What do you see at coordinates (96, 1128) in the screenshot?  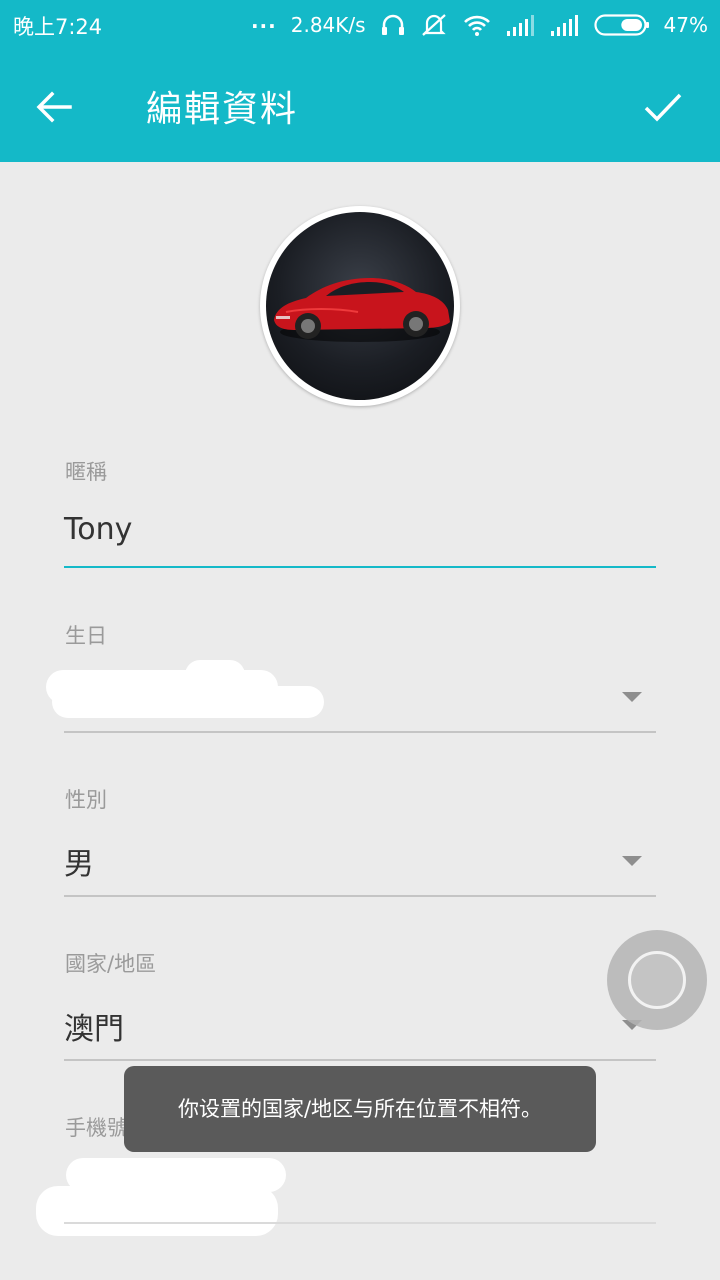 I see `phone-label: 手機號` at bounding box center [96, 1128].